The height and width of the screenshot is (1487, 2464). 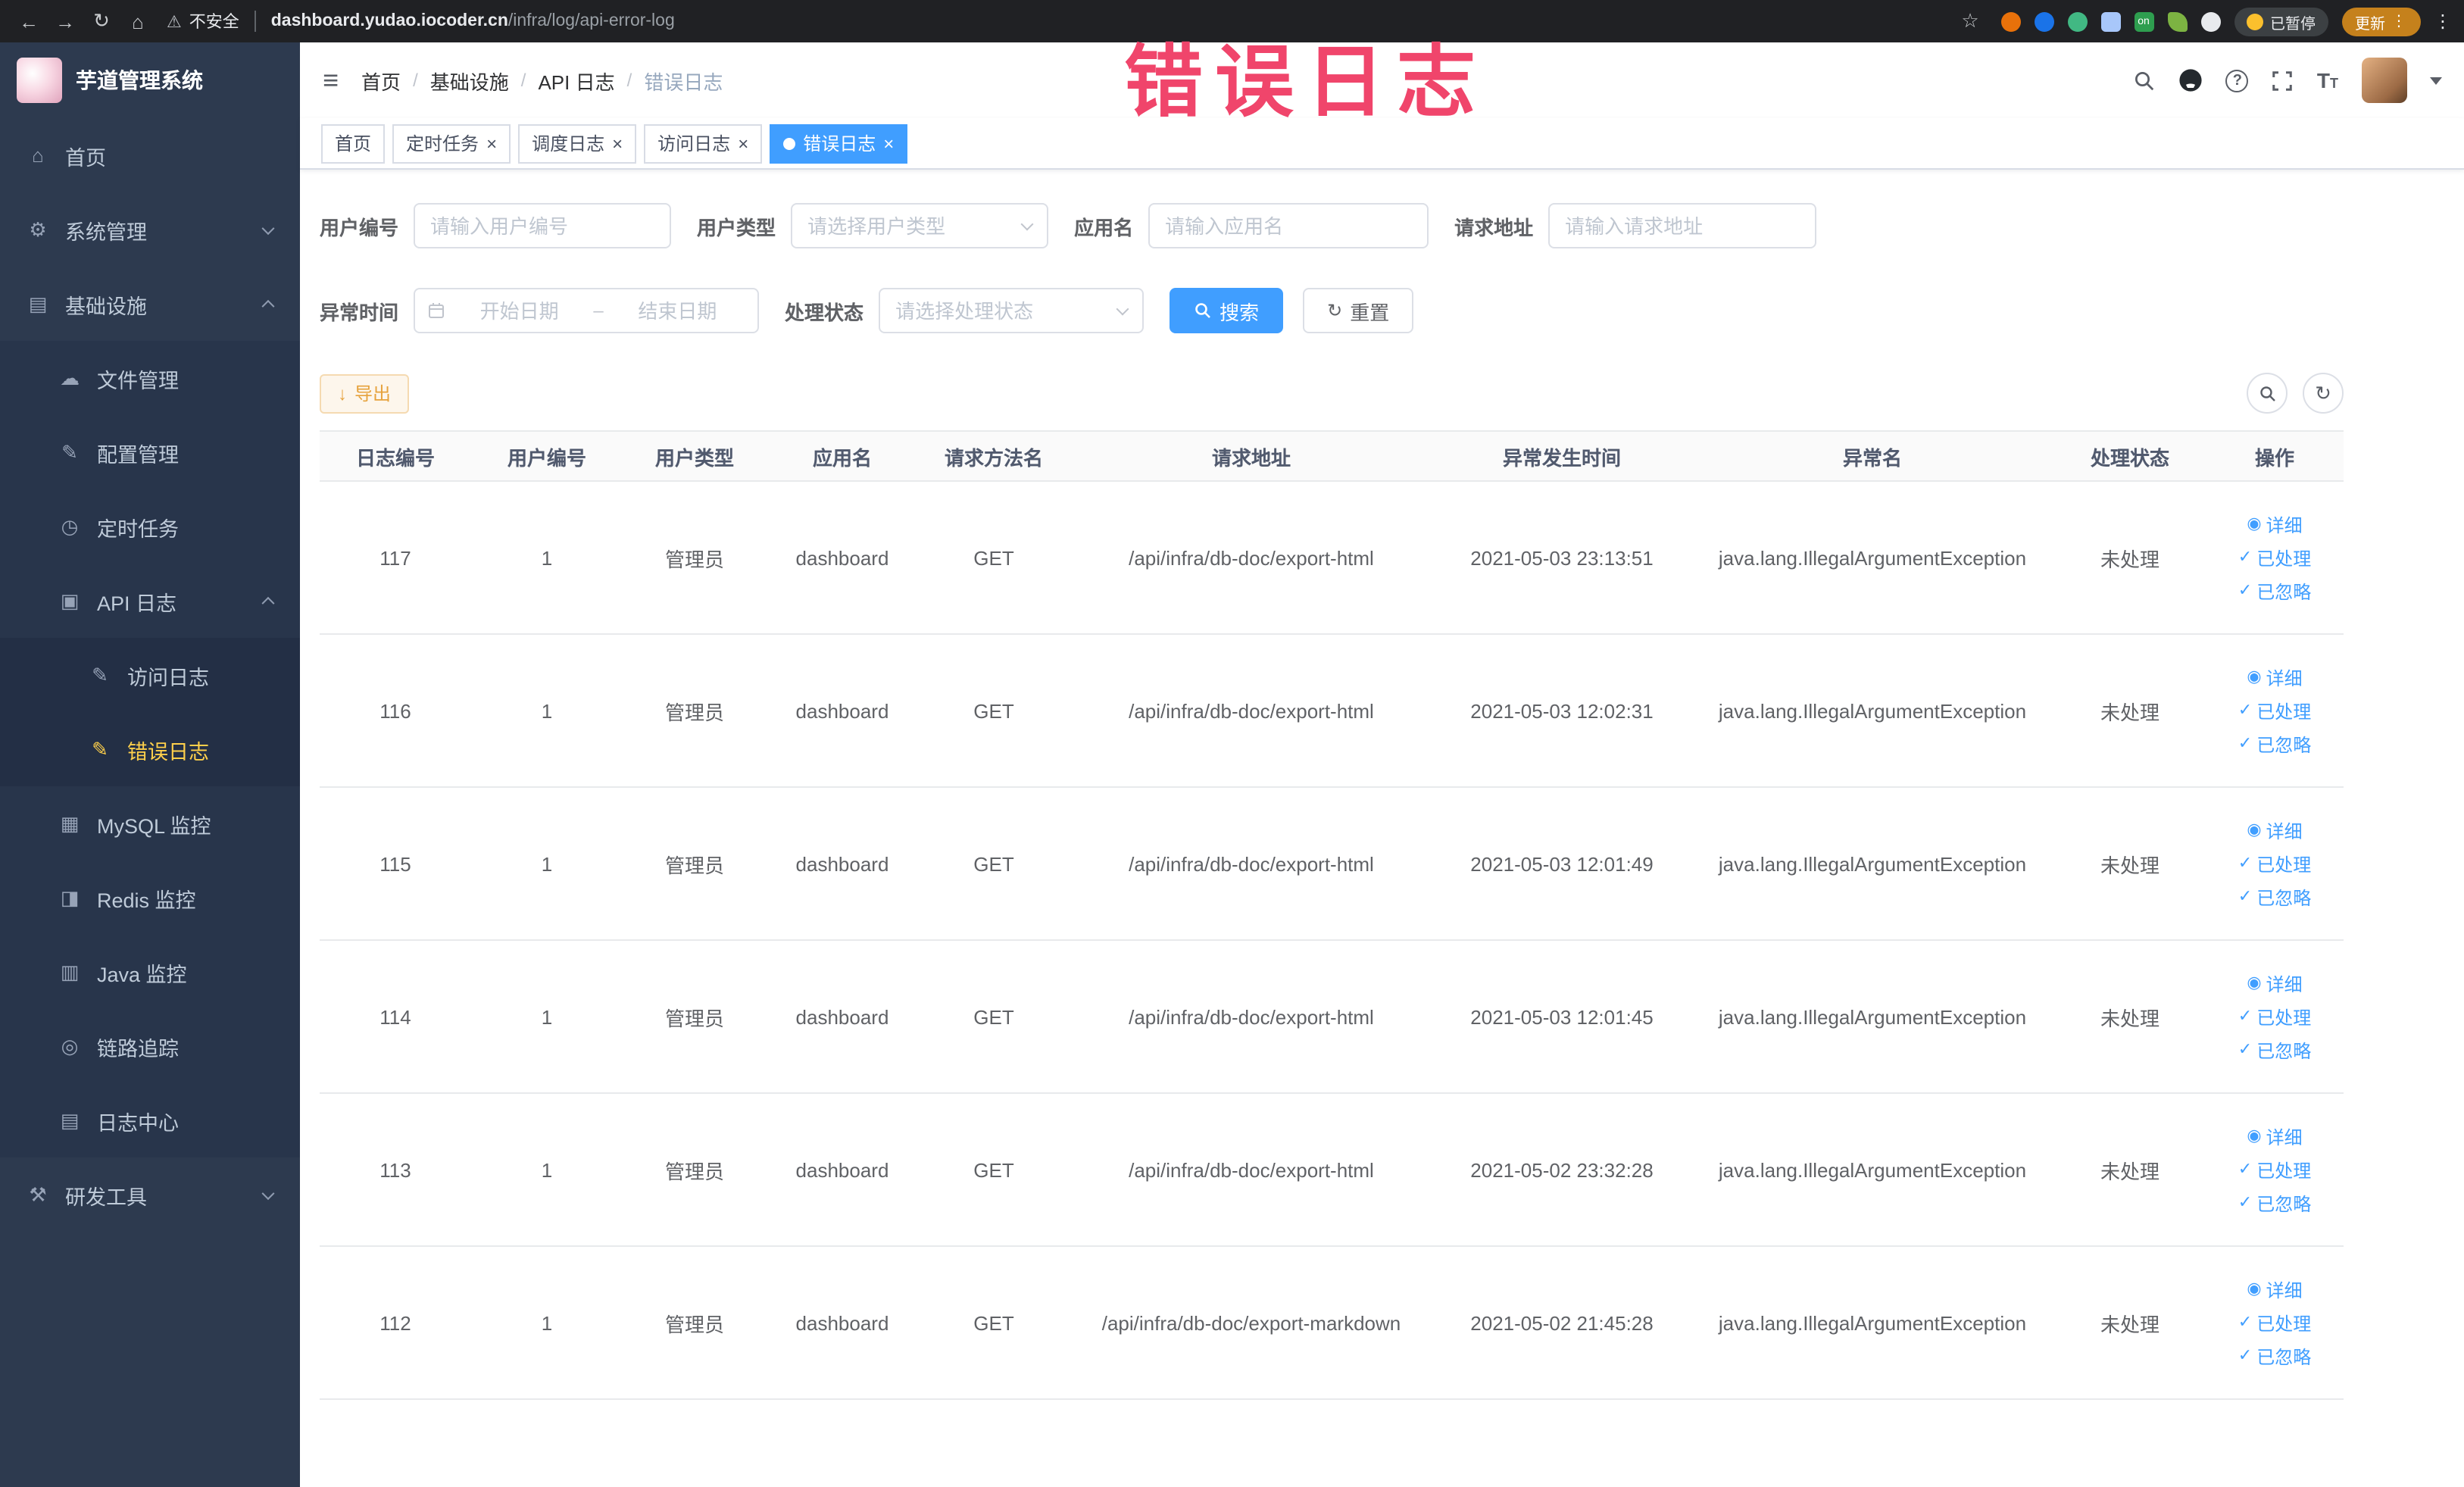 I want to click on sidebar-item-log-center: ▤ 日志中心, so click(x=150, y=1120).